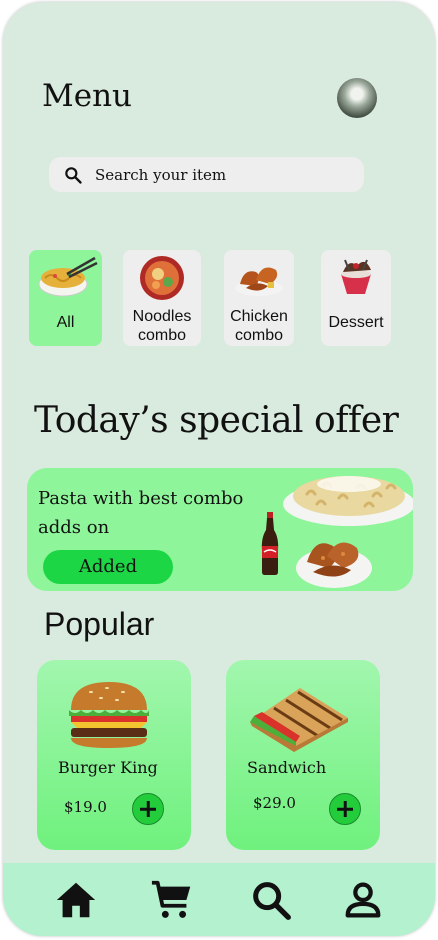  What do you see at coordinates (356, 298) in the screenshot?
I see `category-dessert: Dessert` at bounding box center [356, 298].